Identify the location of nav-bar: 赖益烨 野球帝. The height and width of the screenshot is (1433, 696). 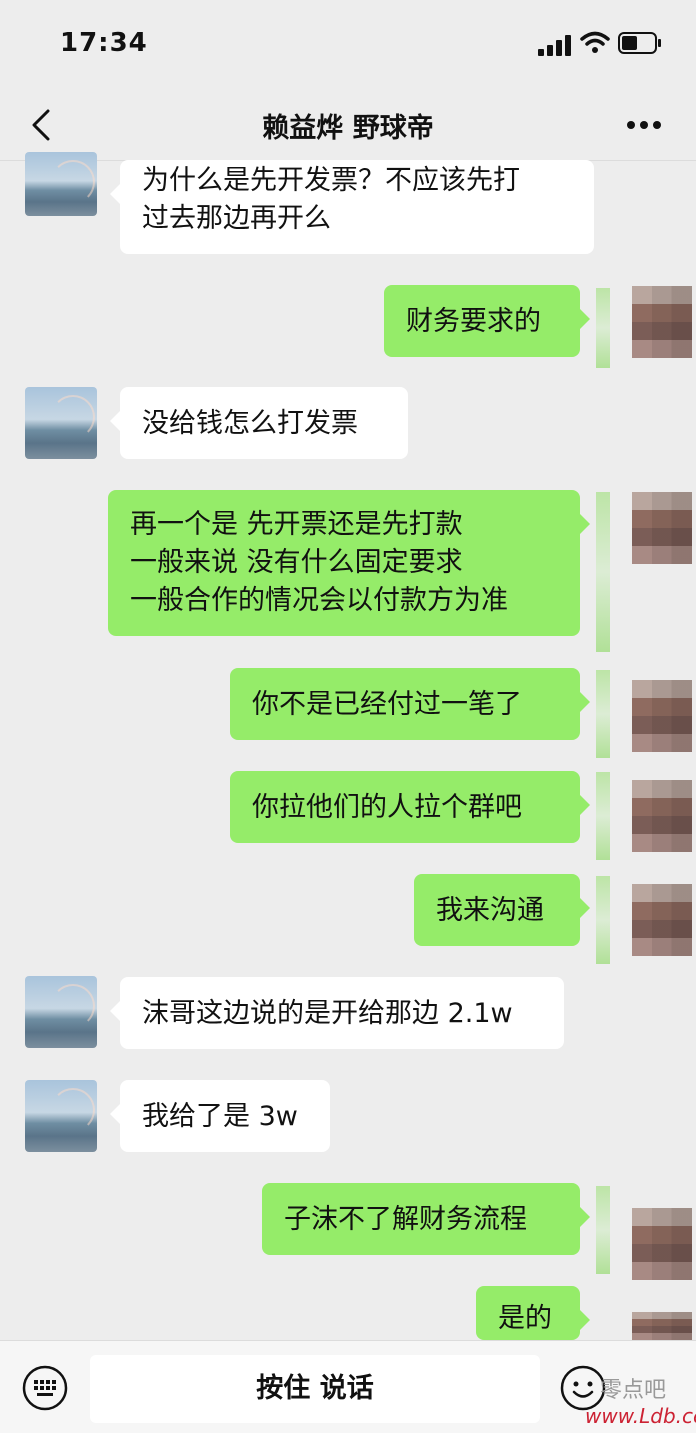
(348, 125).